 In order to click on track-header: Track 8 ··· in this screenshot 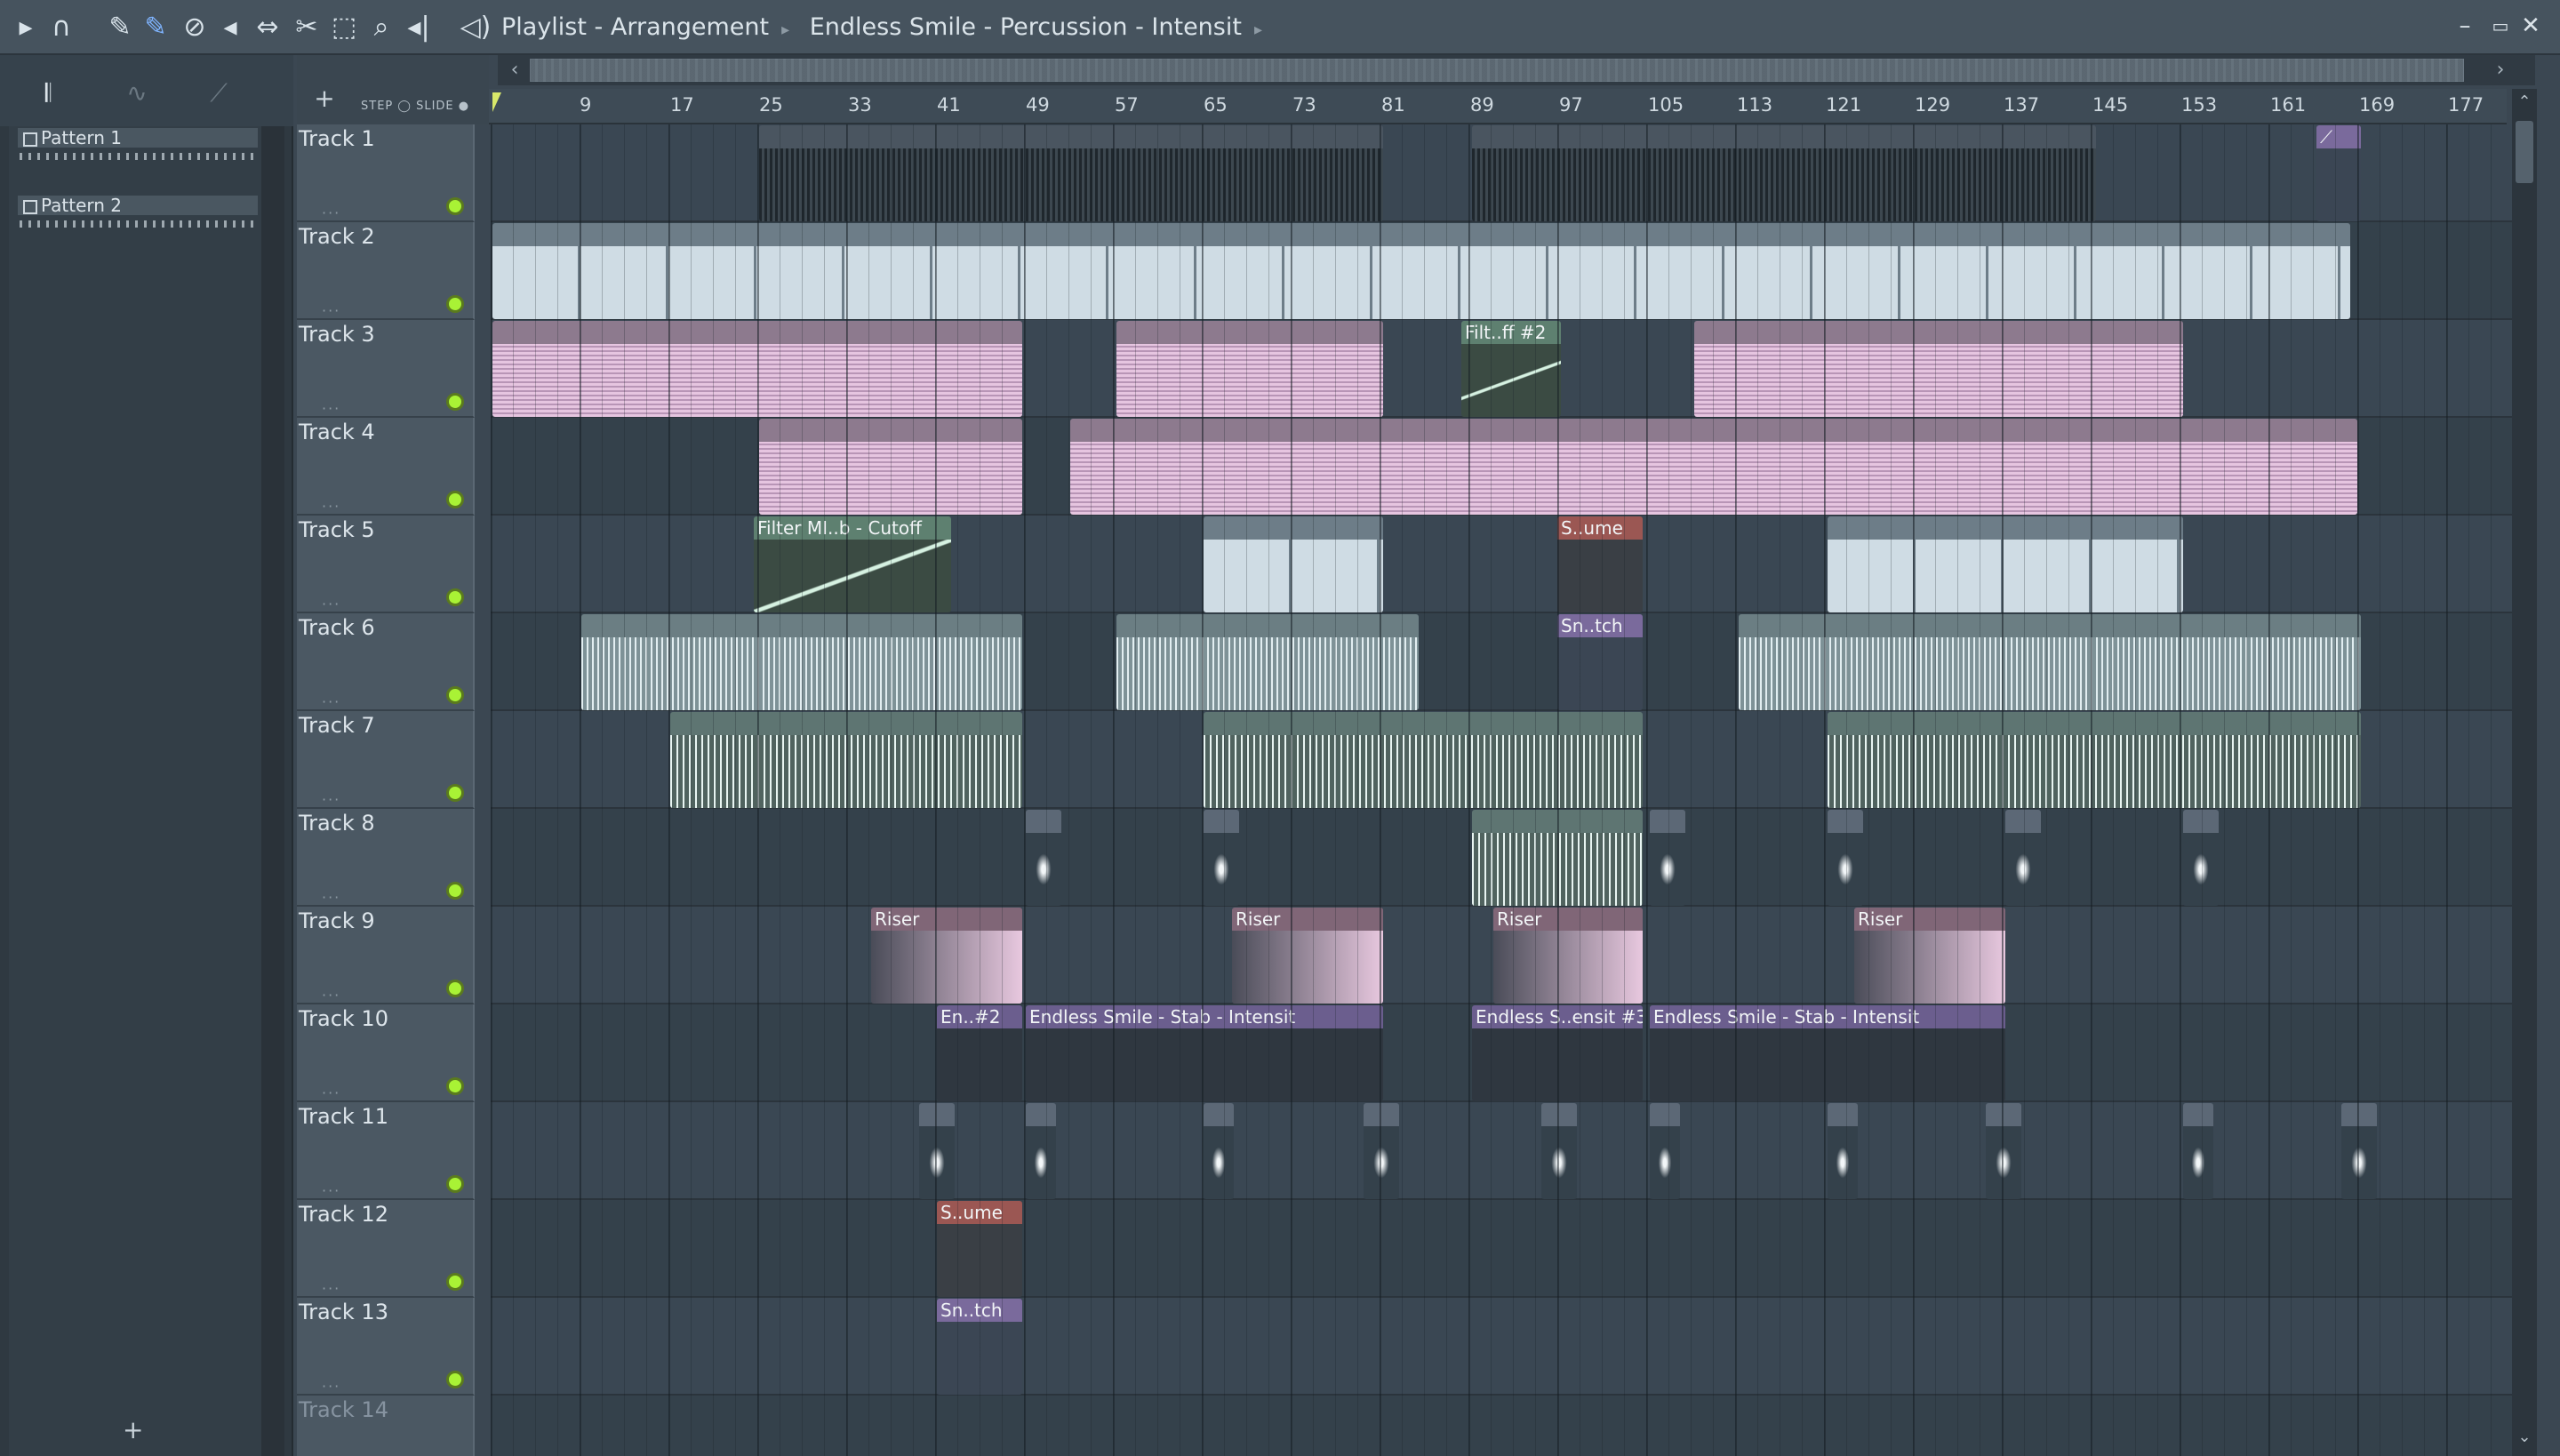, I will do `click(386, 858)`.